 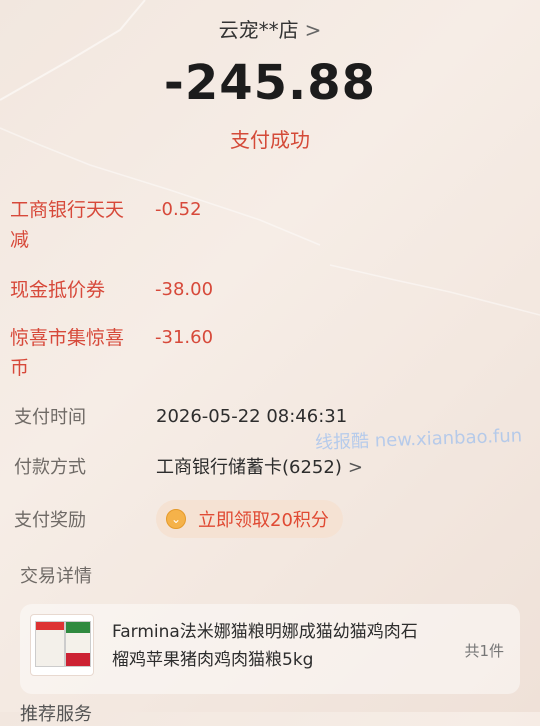 What do you see at coordinates (265, 646) in the screenshot?
I see `product-title: Farmina法米娜猫粮明娜成猫幼猫鸡肉石榴鸡苹果猪肉鸡肉猫粮5kg` at bounding box center [265, 646].